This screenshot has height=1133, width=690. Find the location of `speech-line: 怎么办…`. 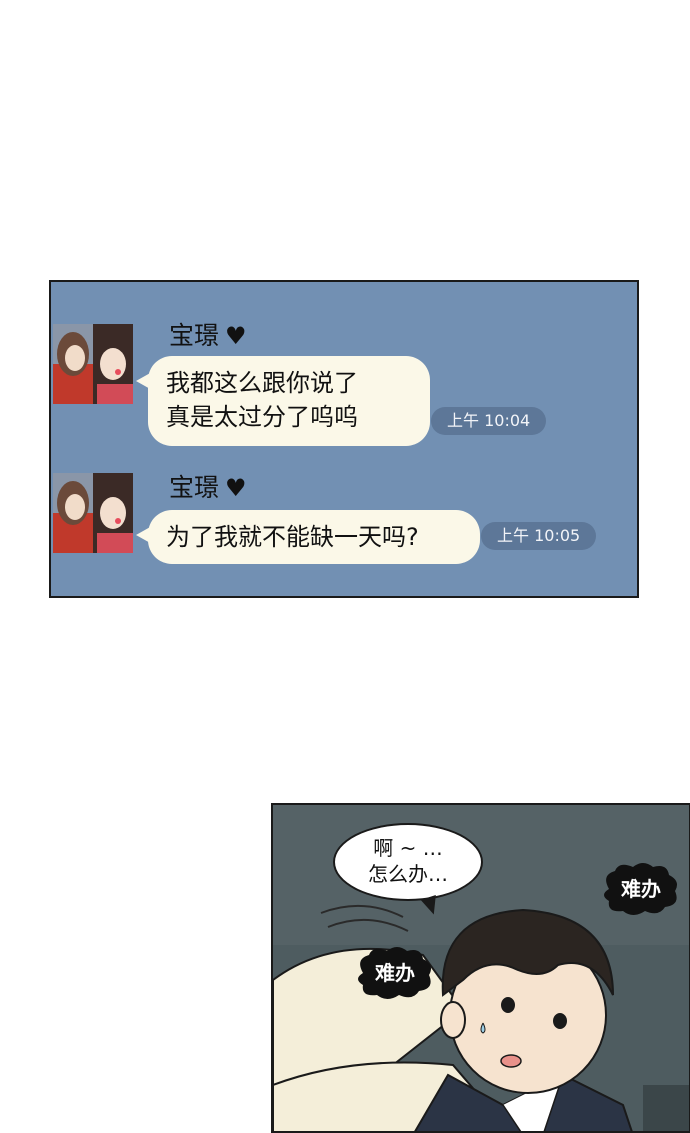

speech-line: 怎么办… is located at coordinates (408, 874).